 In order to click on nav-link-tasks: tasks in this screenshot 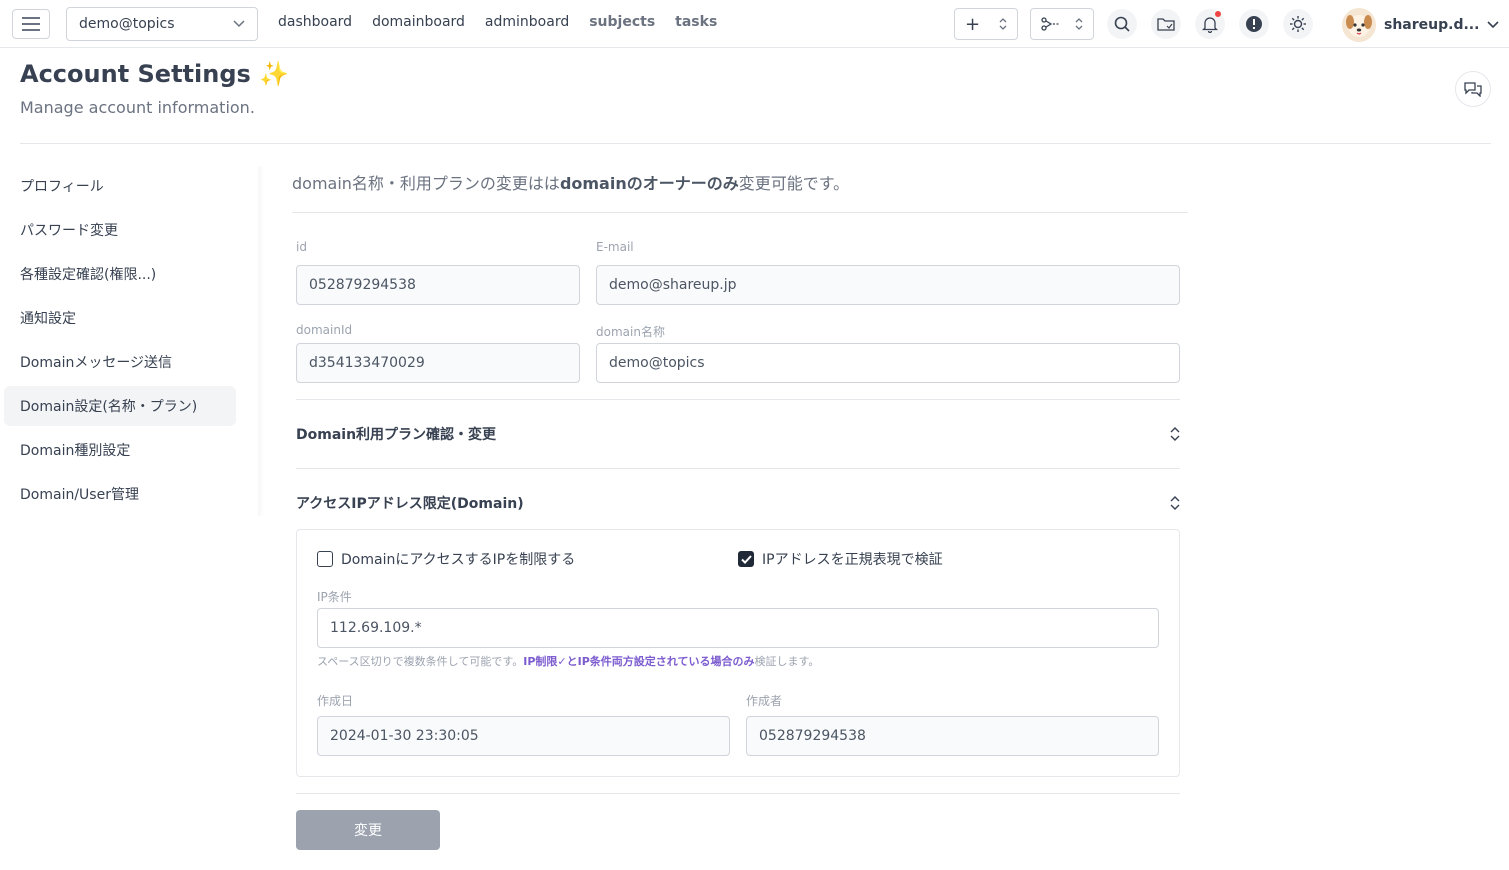, I will do `click(696, 22)`.